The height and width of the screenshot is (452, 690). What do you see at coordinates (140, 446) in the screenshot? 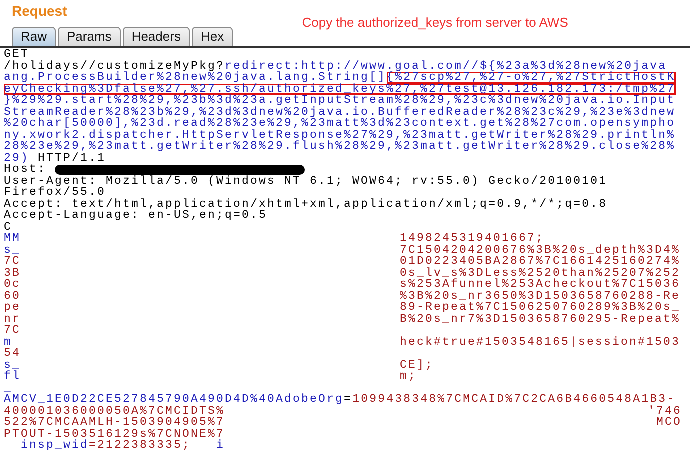
I see `cookie-value: =2122383335;` at bounding box center [140, 446].